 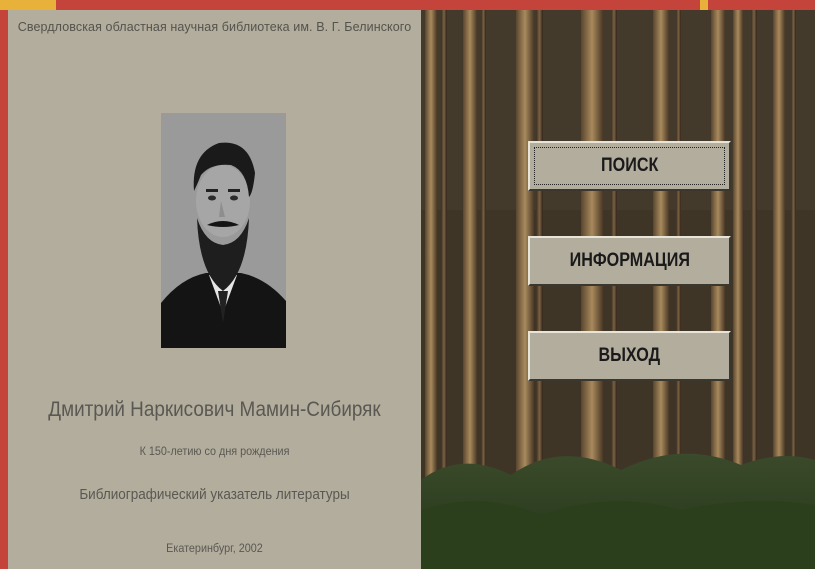 What do you see at coordinates (214, 409) in the screenshot?
I see `author-name: Дмитрий Наркисович Мамин-Сибиряк` at bounding box center [214, 409].